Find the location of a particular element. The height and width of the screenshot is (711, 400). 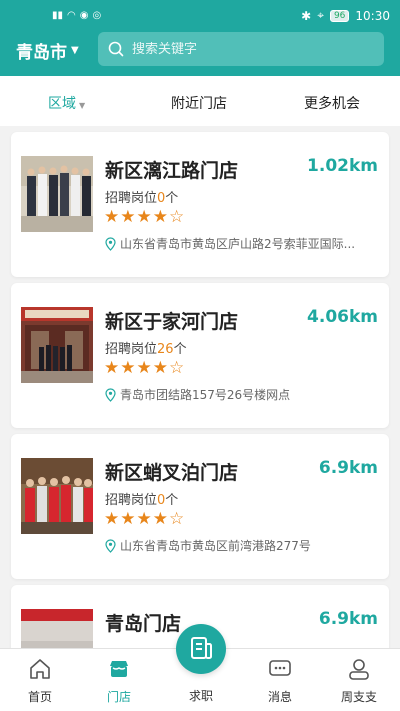

search-icon is located at coordinates (116, 49).